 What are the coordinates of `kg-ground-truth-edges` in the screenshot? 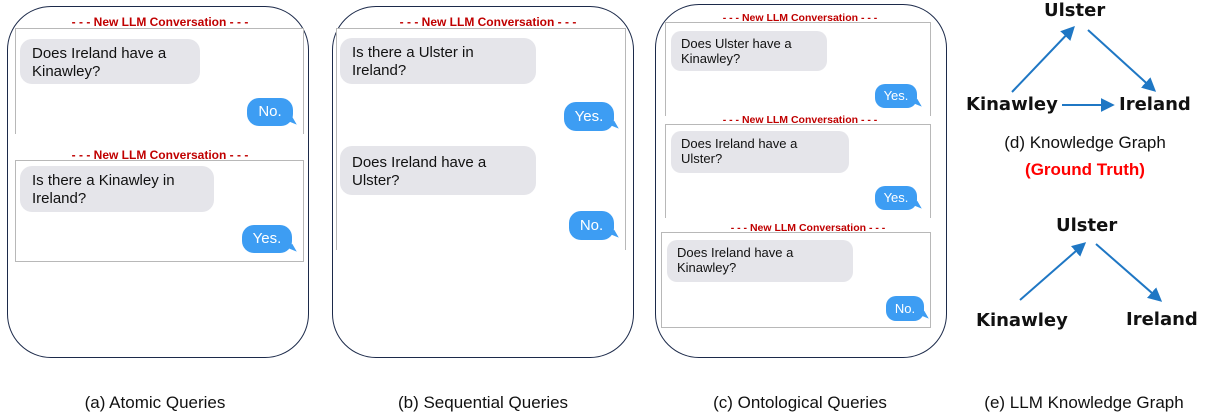 It's located at (1087, 163).